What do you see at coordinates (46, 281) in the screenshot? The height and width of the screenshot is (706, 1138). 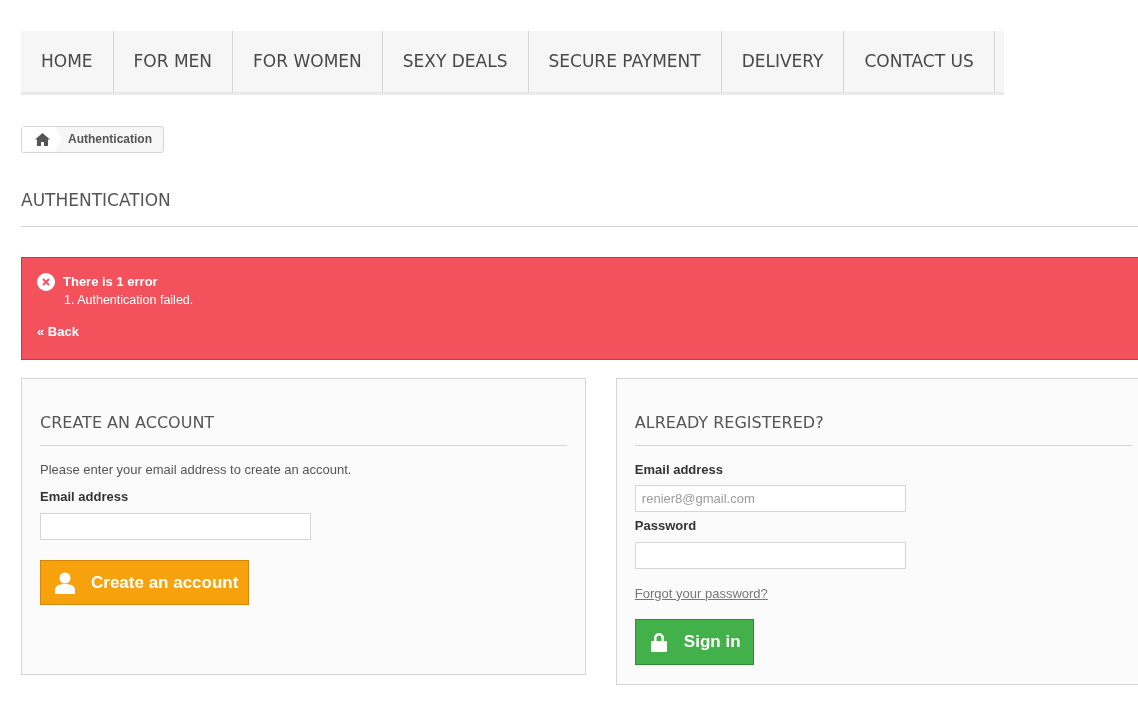 I see `error-icon` at bounding box center [46, 281].